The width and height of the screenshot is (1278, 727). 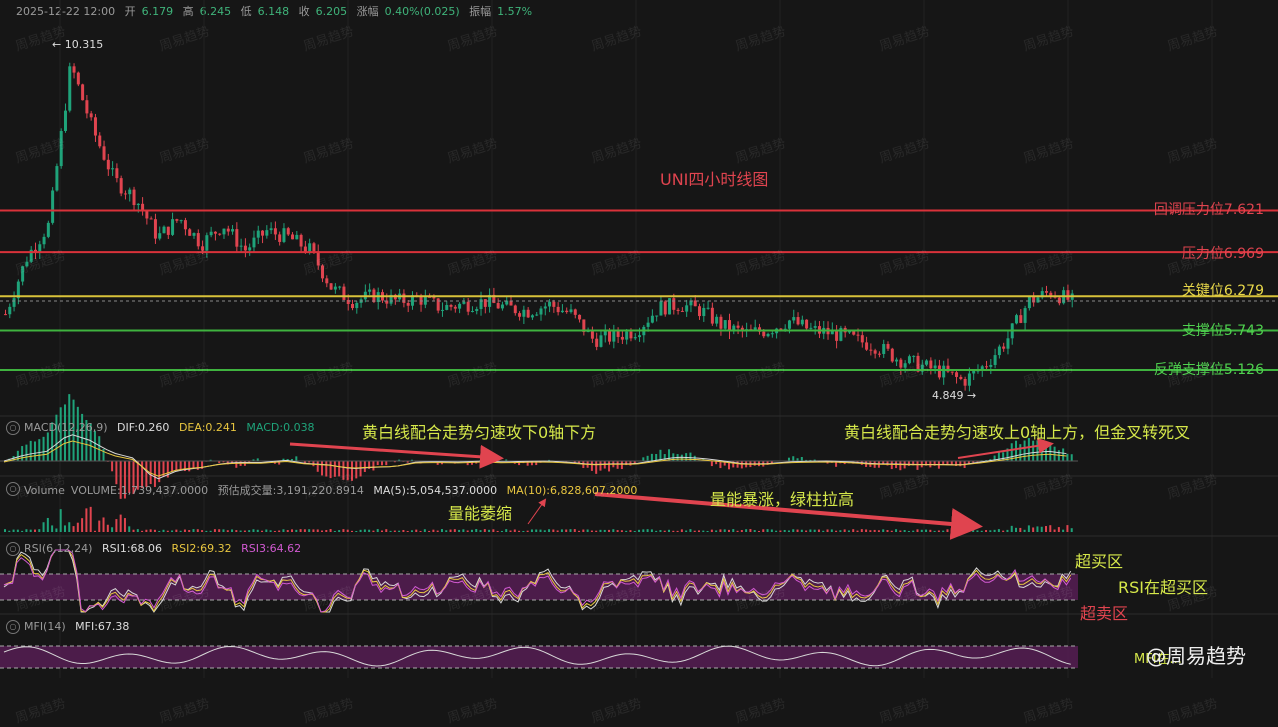 What do you see at coordinates (13, 489) in the screenshot?
I see `volume-settings-icon: ○` at bounding box center [13, 489].